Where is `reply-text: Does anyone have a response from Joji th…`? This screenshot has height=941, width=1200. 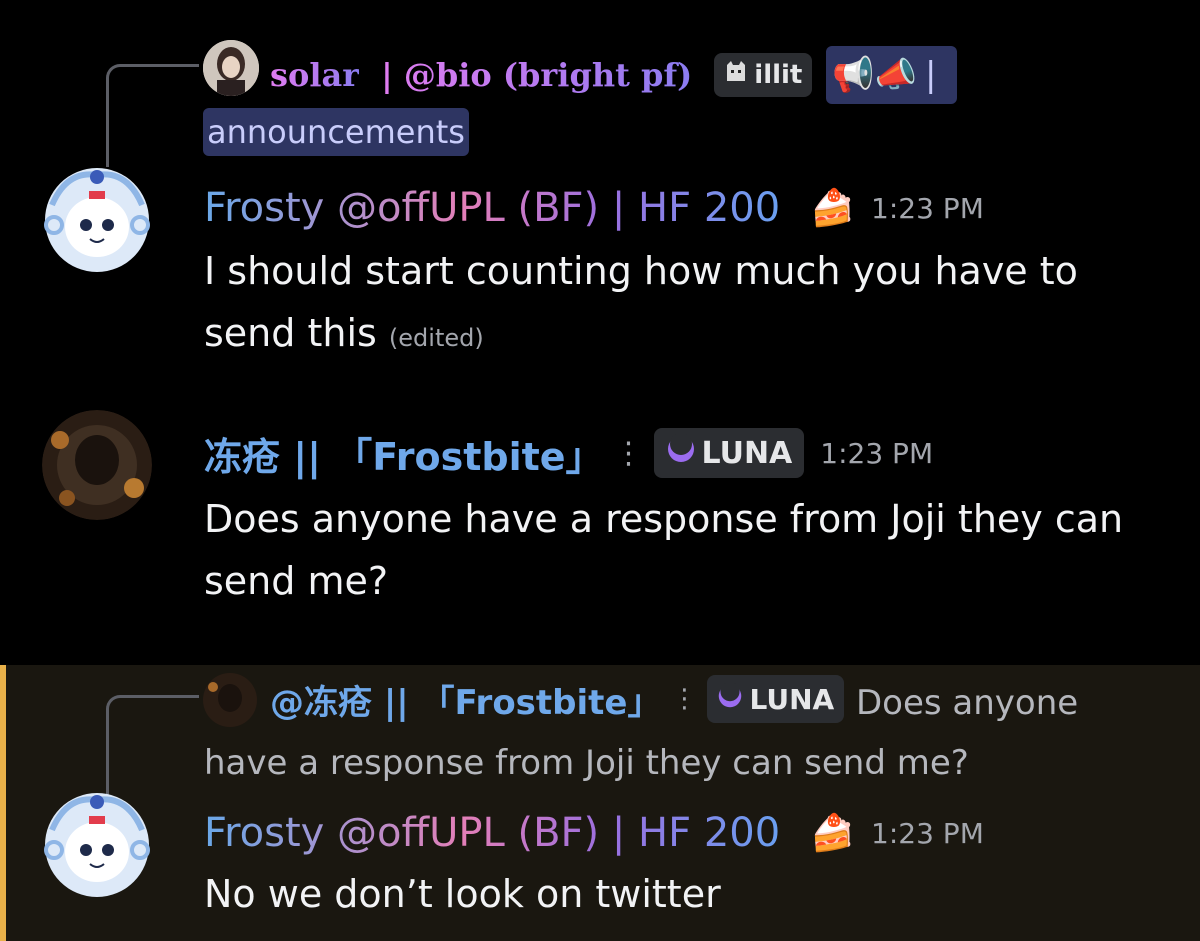 reply-text: Does anyone have a response from Joji th… is located at coordinates (641, 733).